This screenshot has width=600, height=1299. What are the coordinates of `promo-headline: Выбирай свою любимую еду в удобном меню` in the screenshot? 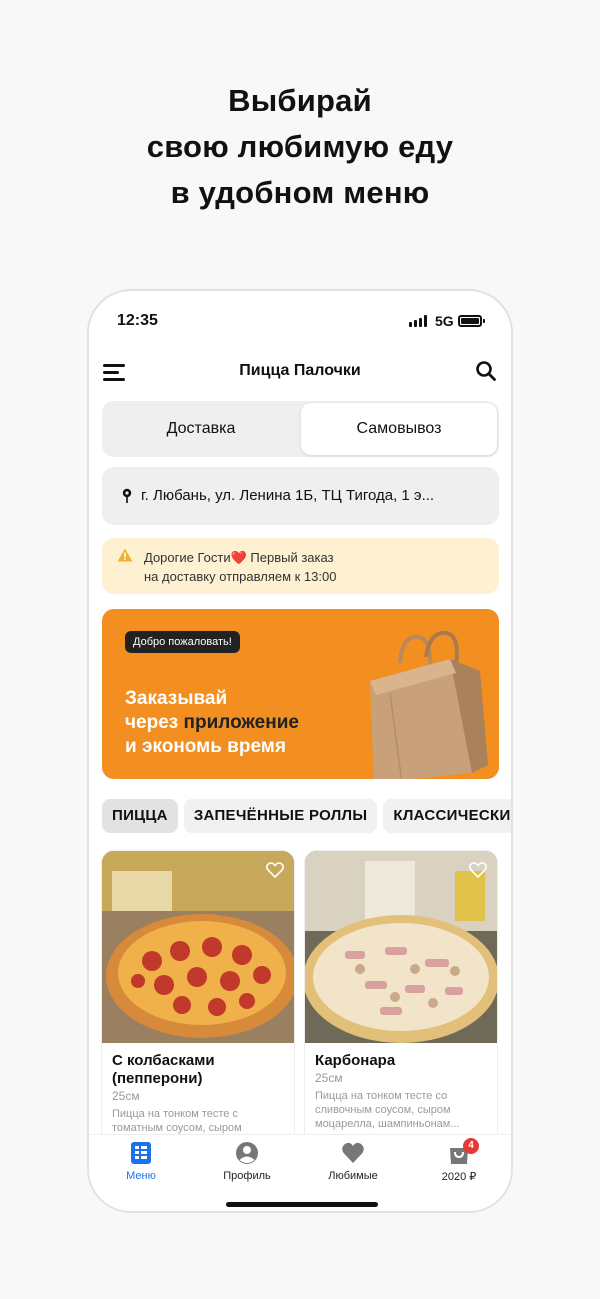 It's located at (300, 147).